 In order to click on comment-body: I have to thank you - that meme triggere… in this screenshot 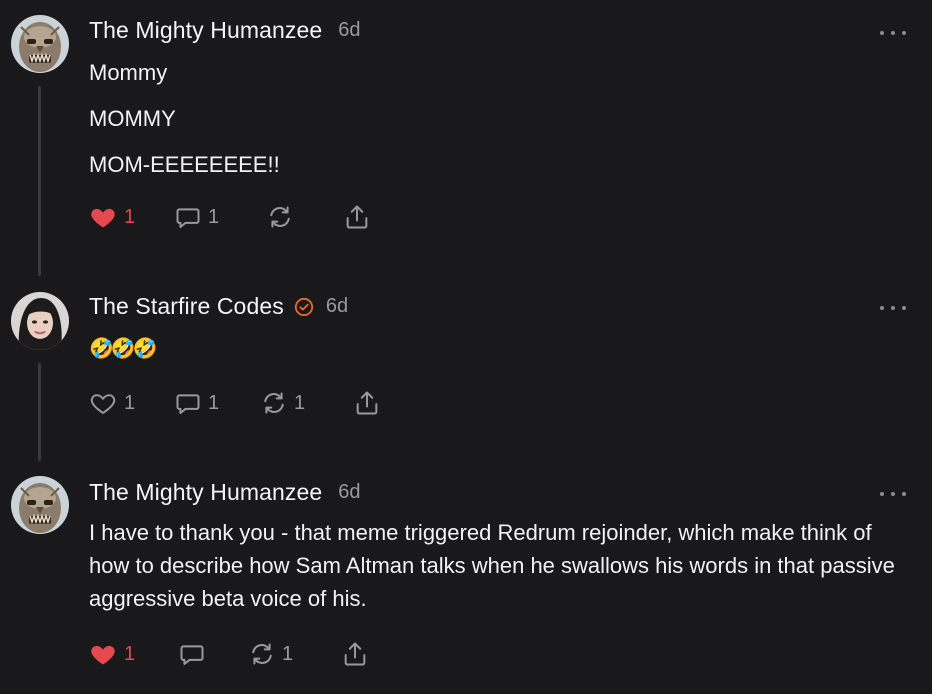, I will do `click(501, 565)`.